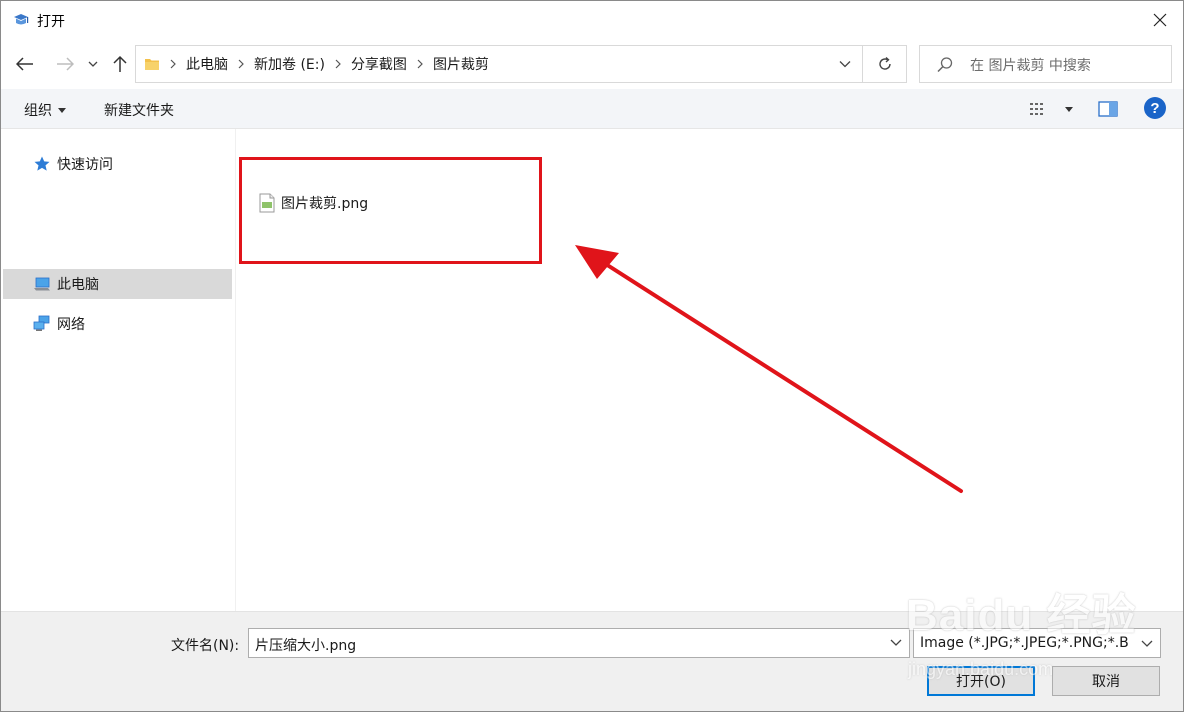 The height and width of the screenshot is (712, 1184). Describe the element at coordinates (1052, 109) in the screenshot. I see `change-view-button` at that location.